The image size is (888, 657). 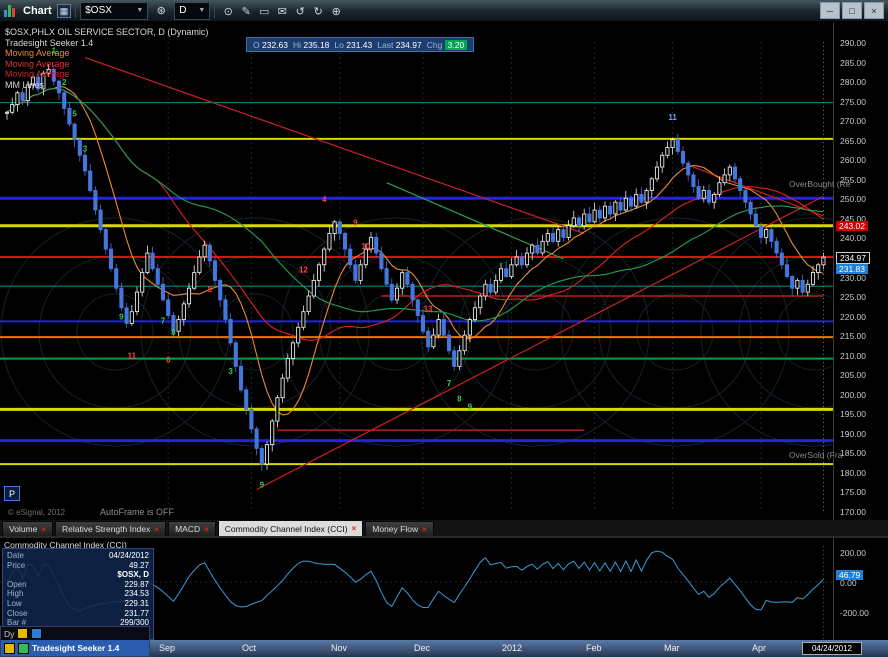 I want to click on price-axis-label: 250.00, so click(x=853, y=199).